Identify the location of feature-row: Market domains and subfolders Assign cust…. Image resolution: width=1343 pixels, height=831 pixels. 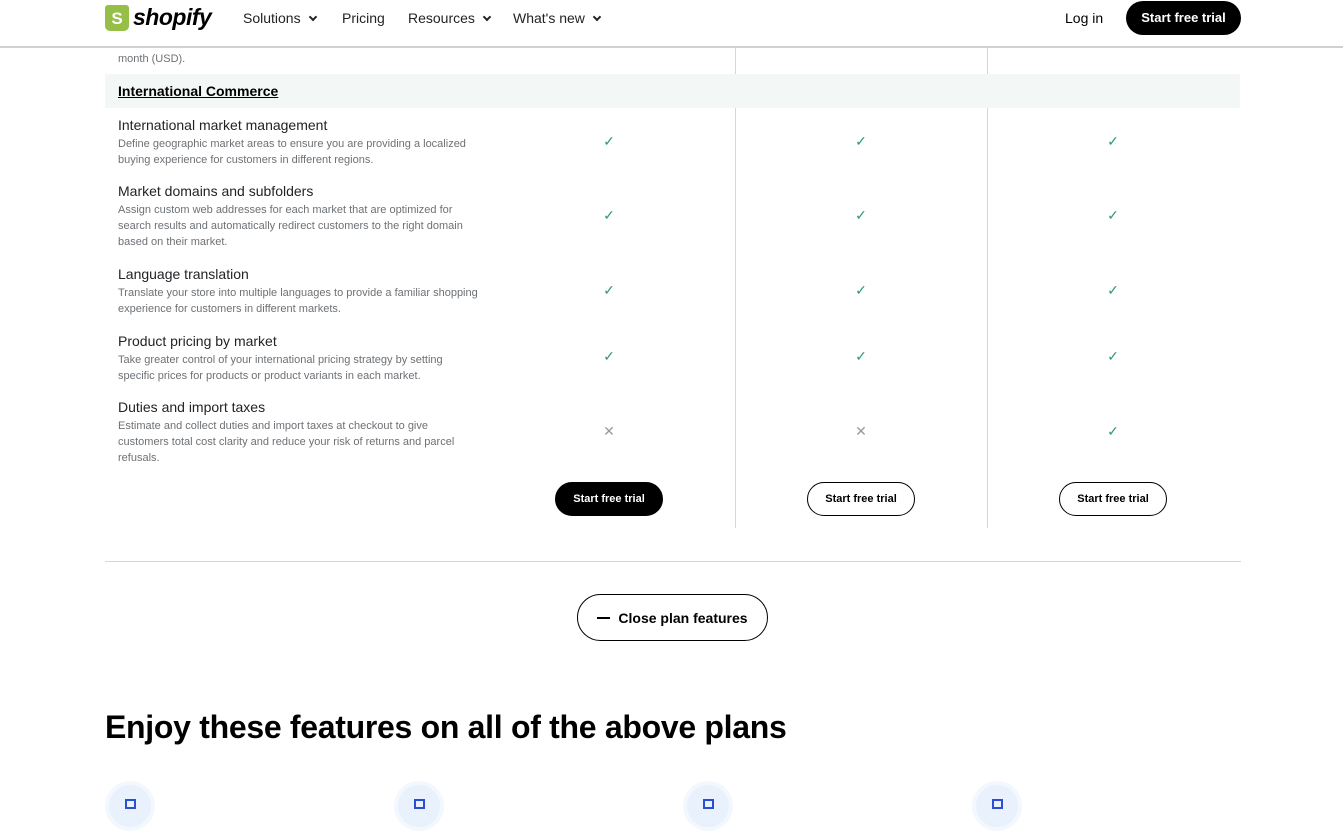
(298, 216).